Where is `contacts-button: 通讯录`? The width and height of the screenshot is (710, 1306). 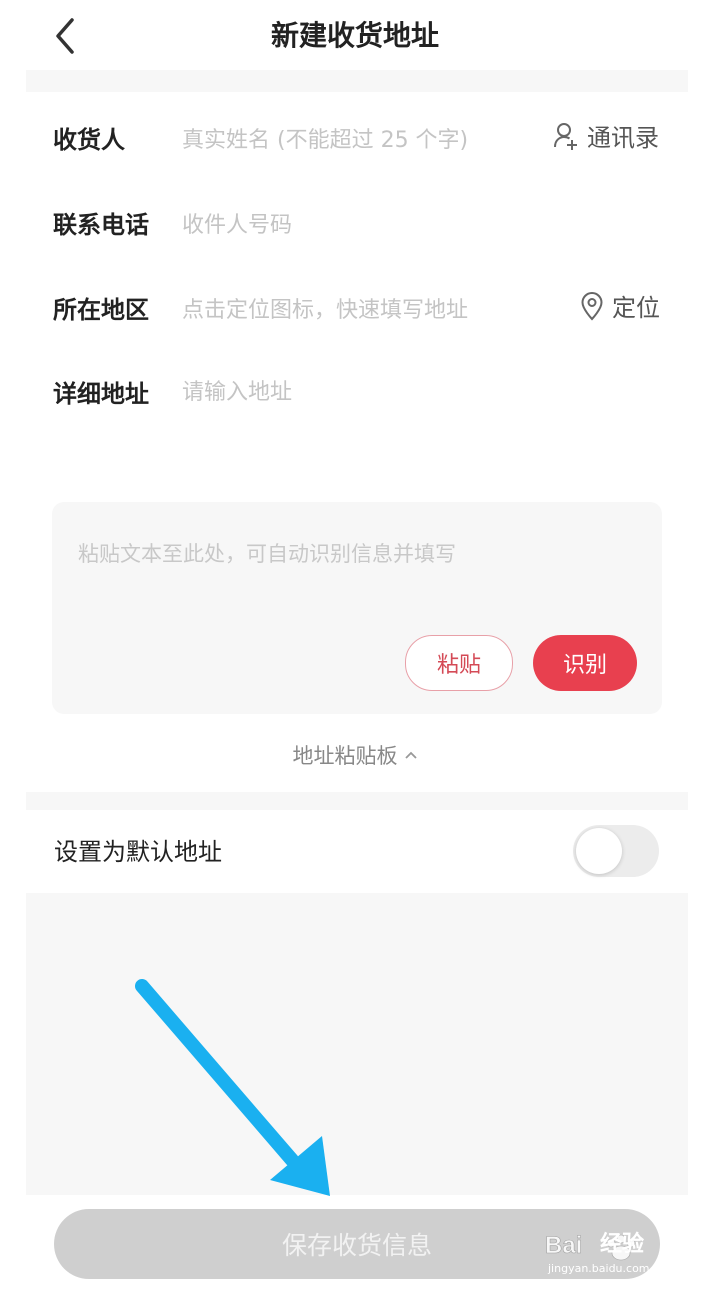 contacts-button: 通讯录 is located at coordinates (606, 135).